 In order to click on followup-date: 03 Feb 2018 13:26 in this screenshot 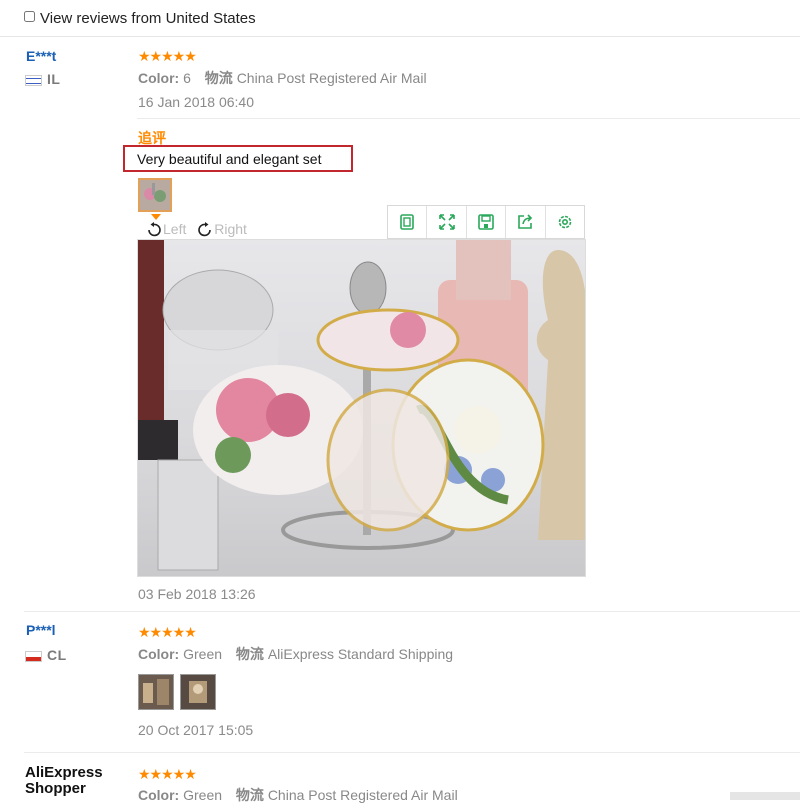, I will do `click(197, 594)`.